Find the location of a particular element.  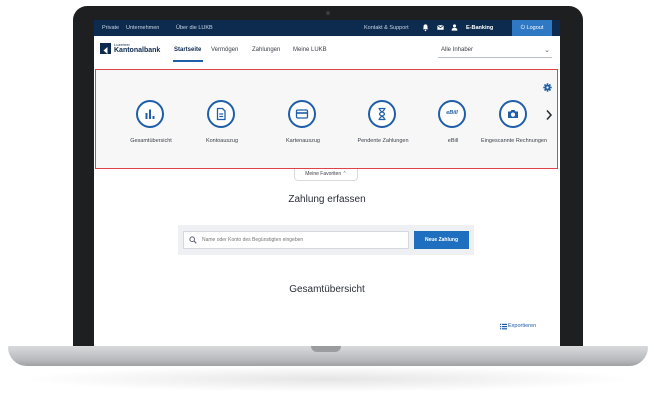

ebill-icon: eBill is located at coordinates (452, 114).